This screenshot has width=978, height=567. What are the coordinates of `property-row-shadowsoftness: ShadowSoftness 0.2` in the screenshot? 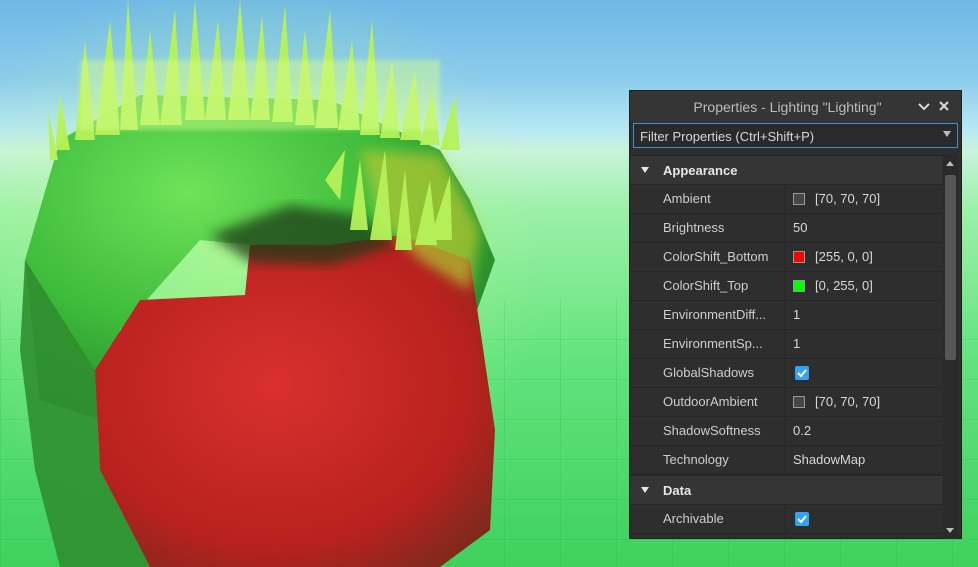 It's located at (786, 431).